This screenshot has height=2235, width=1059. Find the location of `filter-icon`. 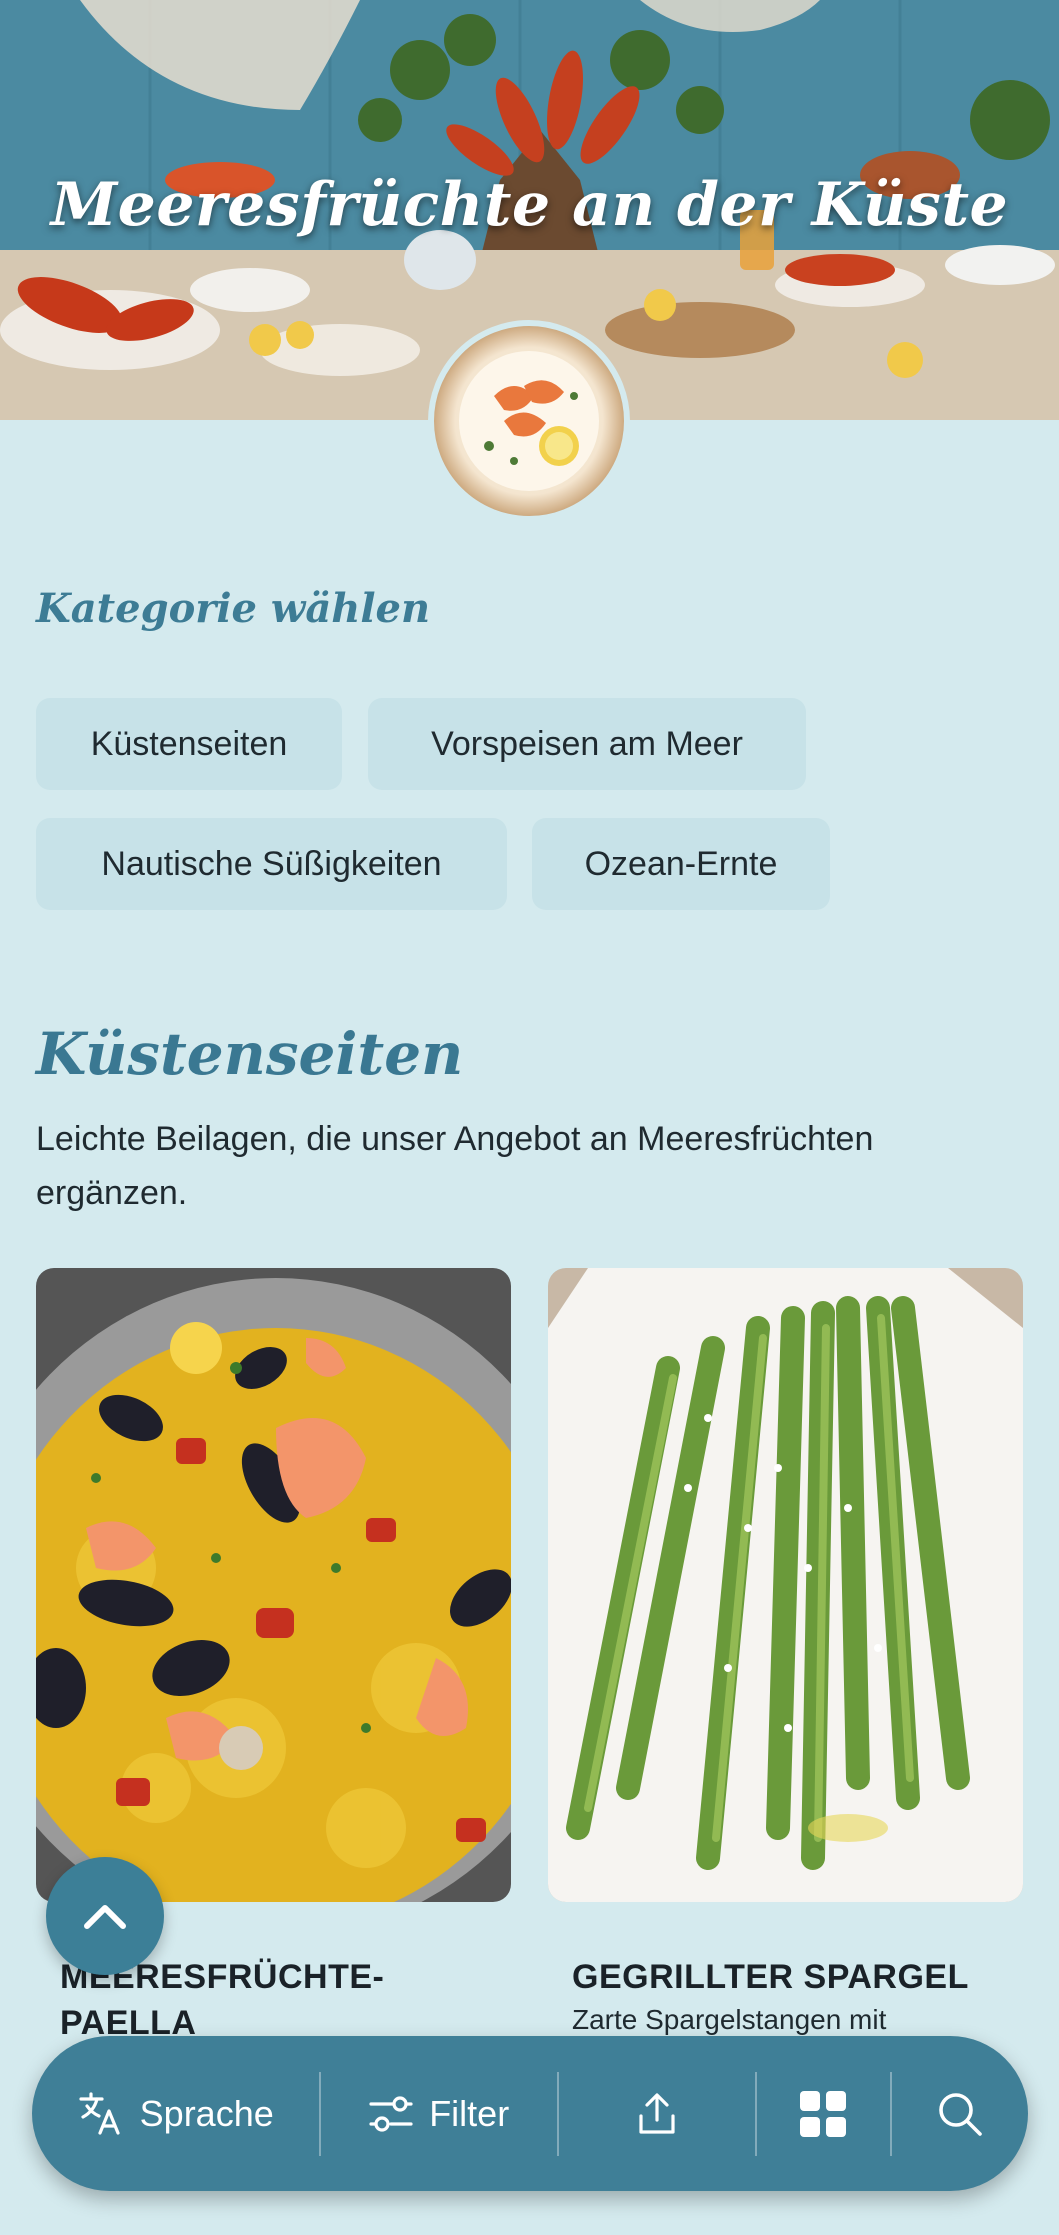

filter-icon is located at coordinates (391, 2113).